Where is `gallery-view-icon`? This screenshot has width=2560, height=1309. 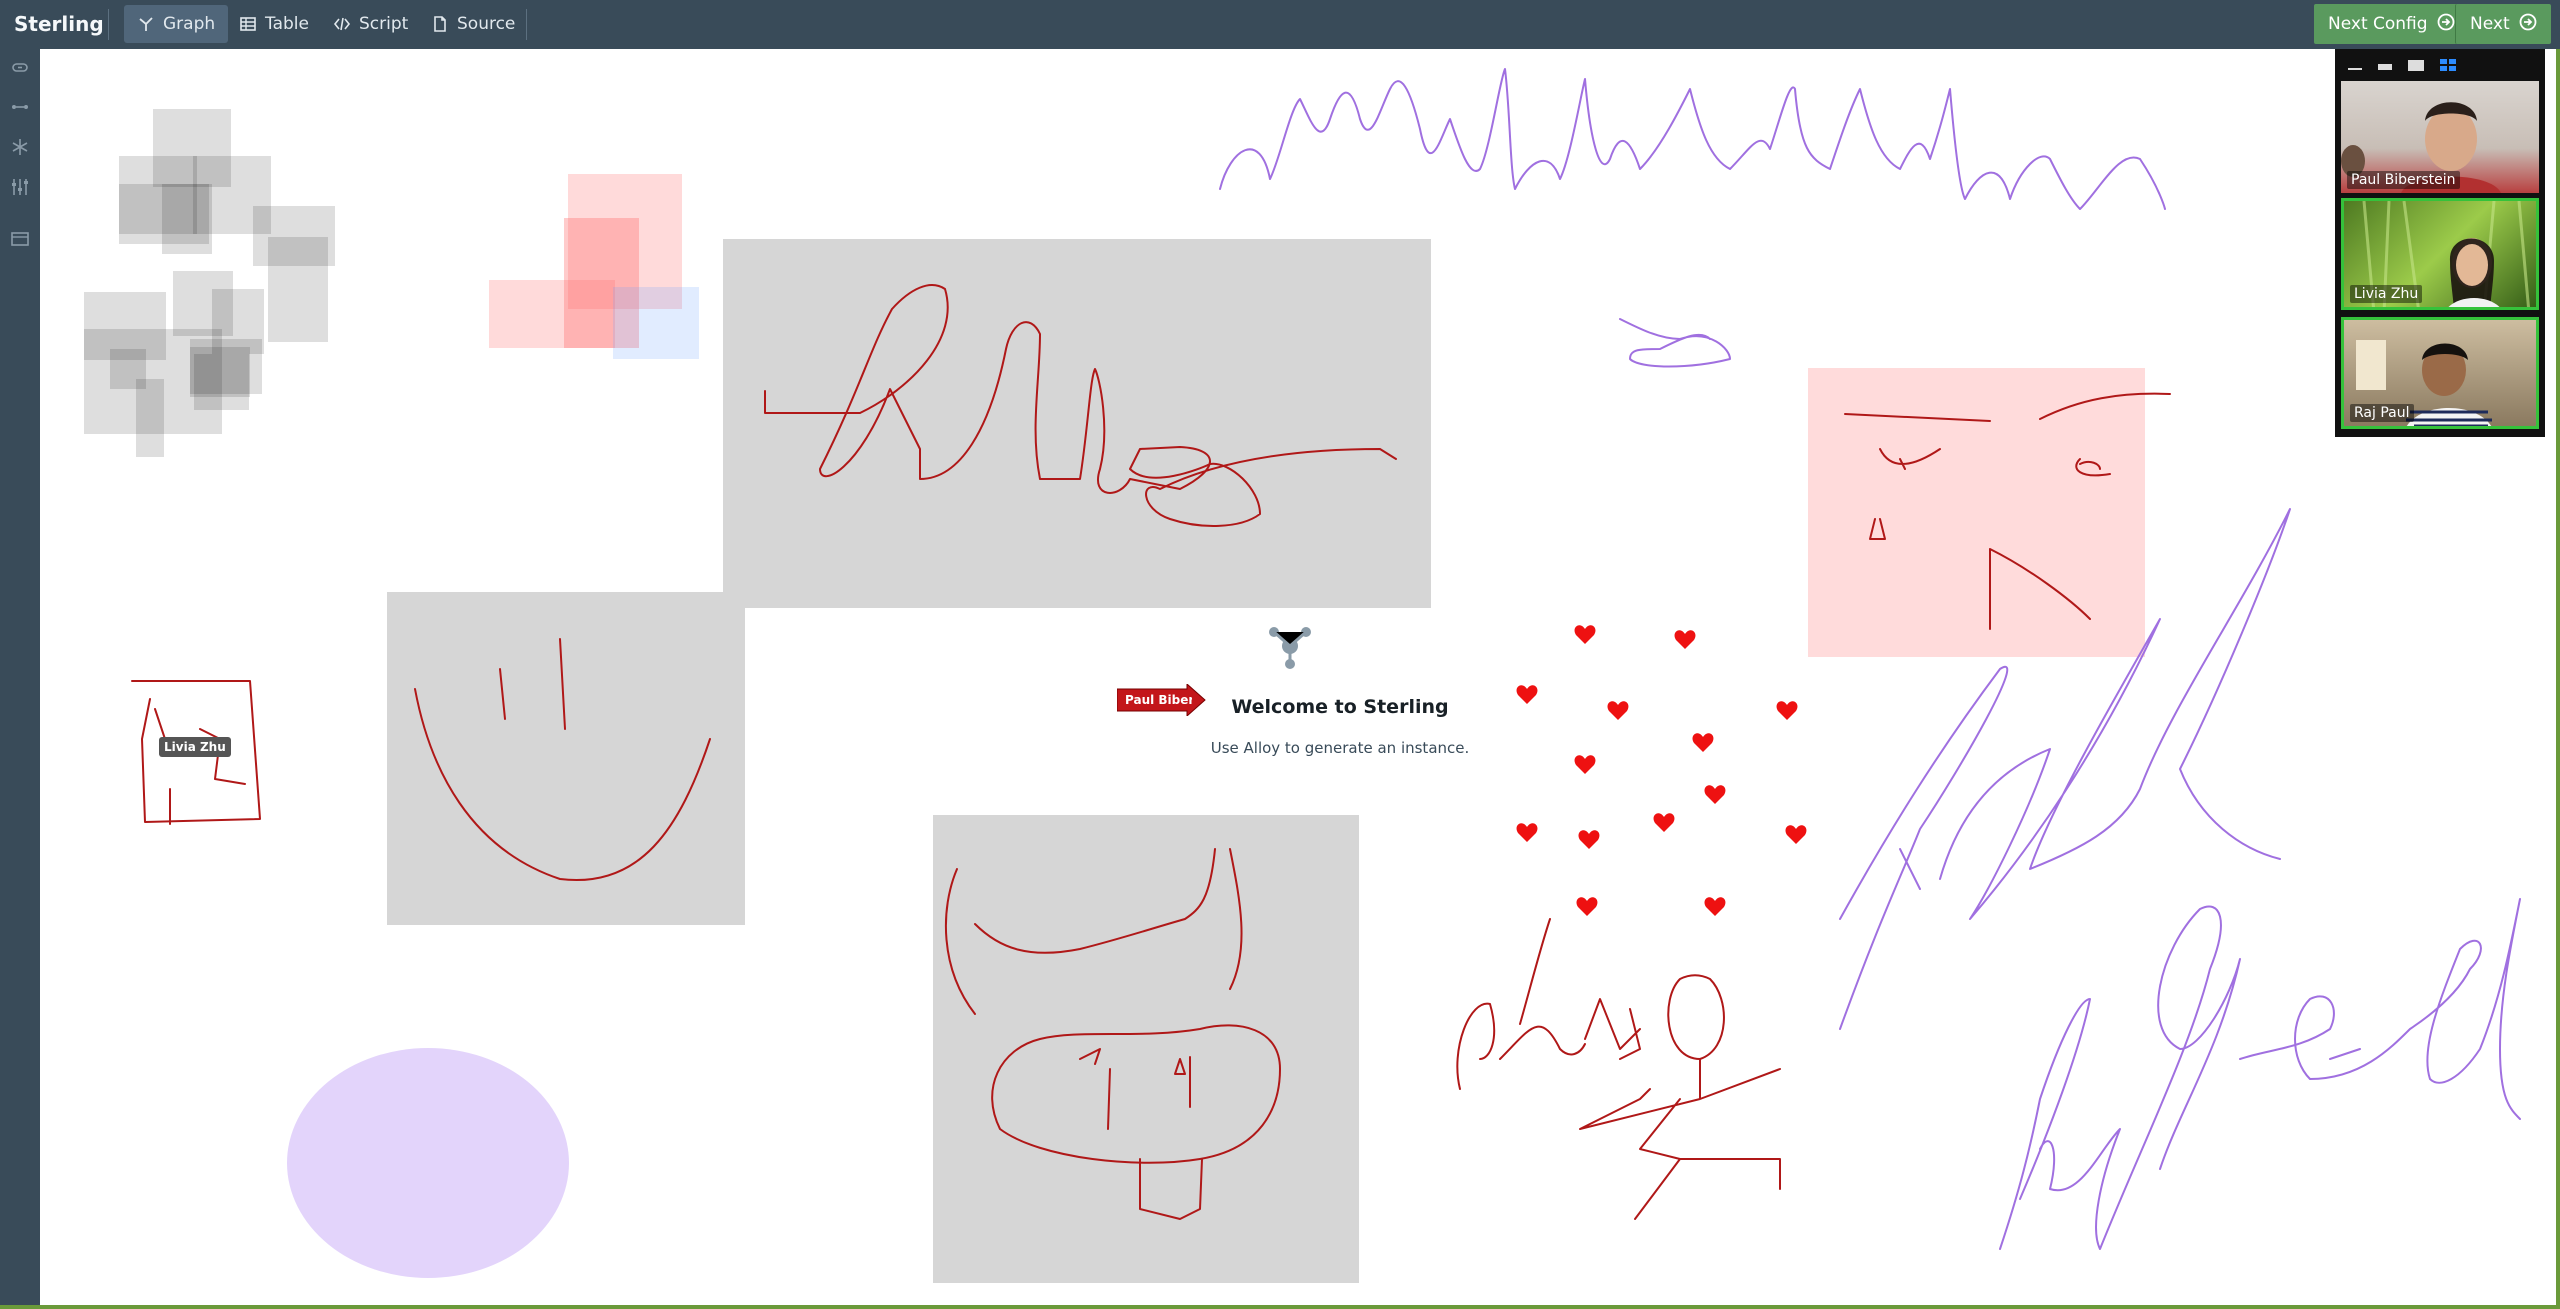 gallery-view-icon is located at coordinates (2448, 64).